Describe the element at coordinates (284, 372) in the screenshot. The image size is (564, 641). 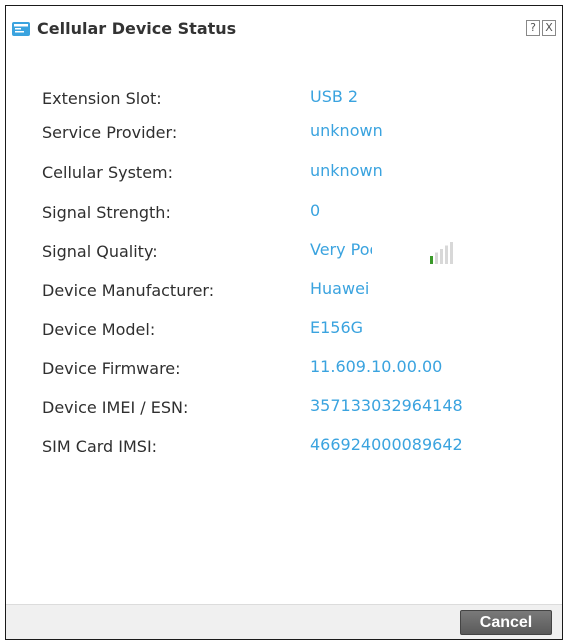
I see `field-row-device-firmware: Device Firmware: 11.609.10.00.00` at that location.